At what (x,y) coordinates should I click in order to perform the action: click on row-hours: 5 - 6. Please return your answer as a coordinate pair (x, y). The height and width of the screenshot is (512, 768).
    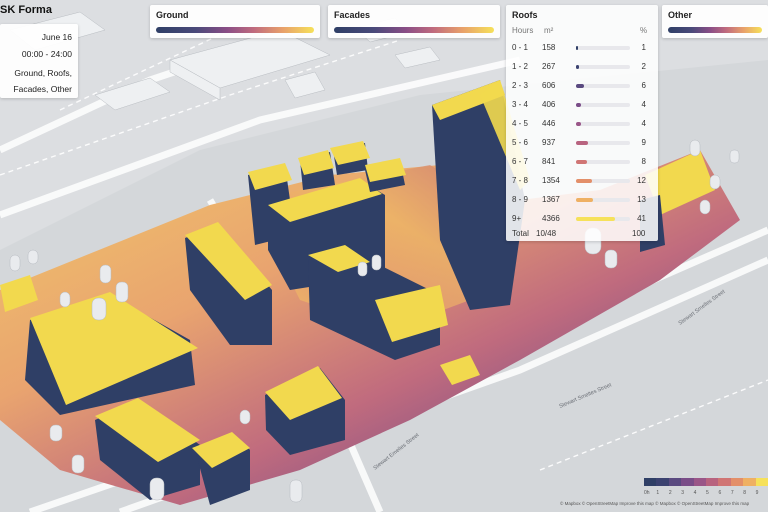
    Looking at the image, I should click on (520, 142).